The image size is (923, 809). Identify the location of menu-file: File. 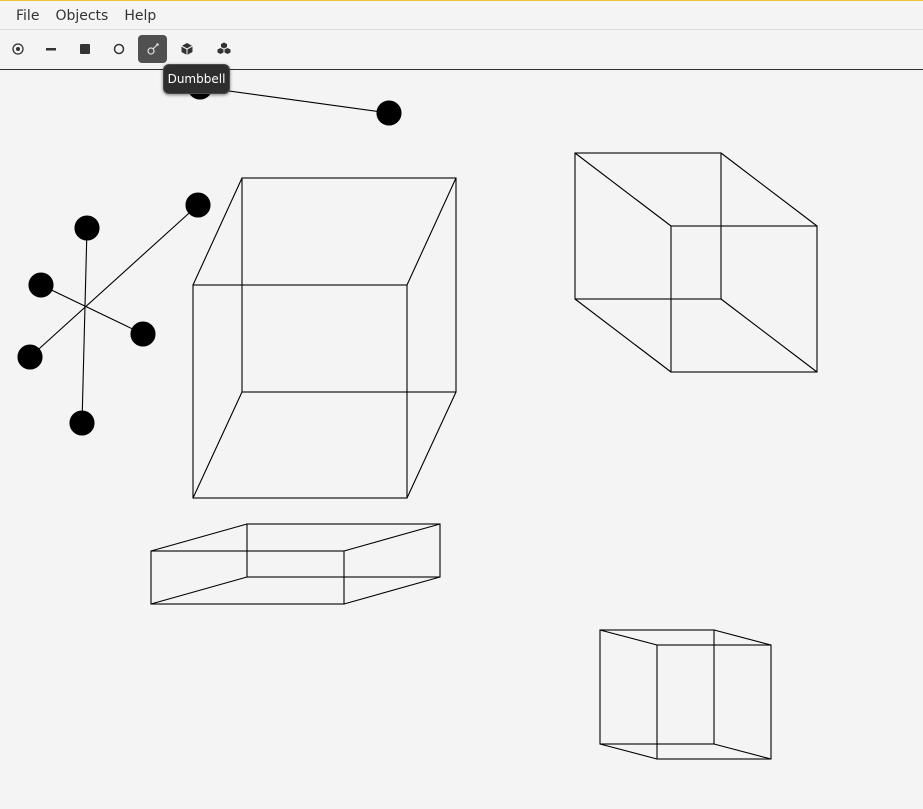
(27, 15).